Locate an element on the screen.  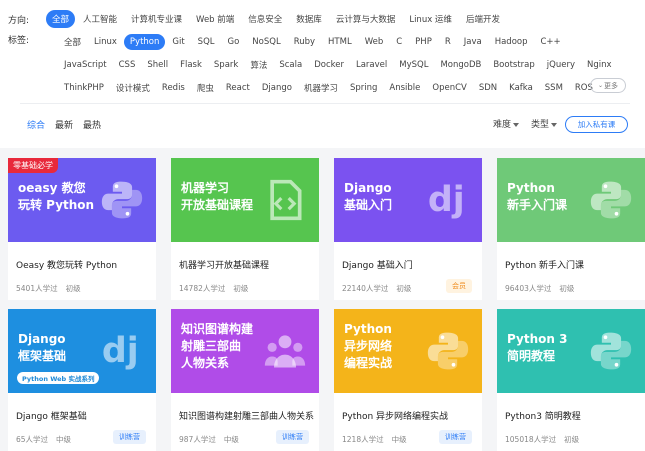
course-thumbnail: Python 新手入门课 is located at coordinates (571, 200).